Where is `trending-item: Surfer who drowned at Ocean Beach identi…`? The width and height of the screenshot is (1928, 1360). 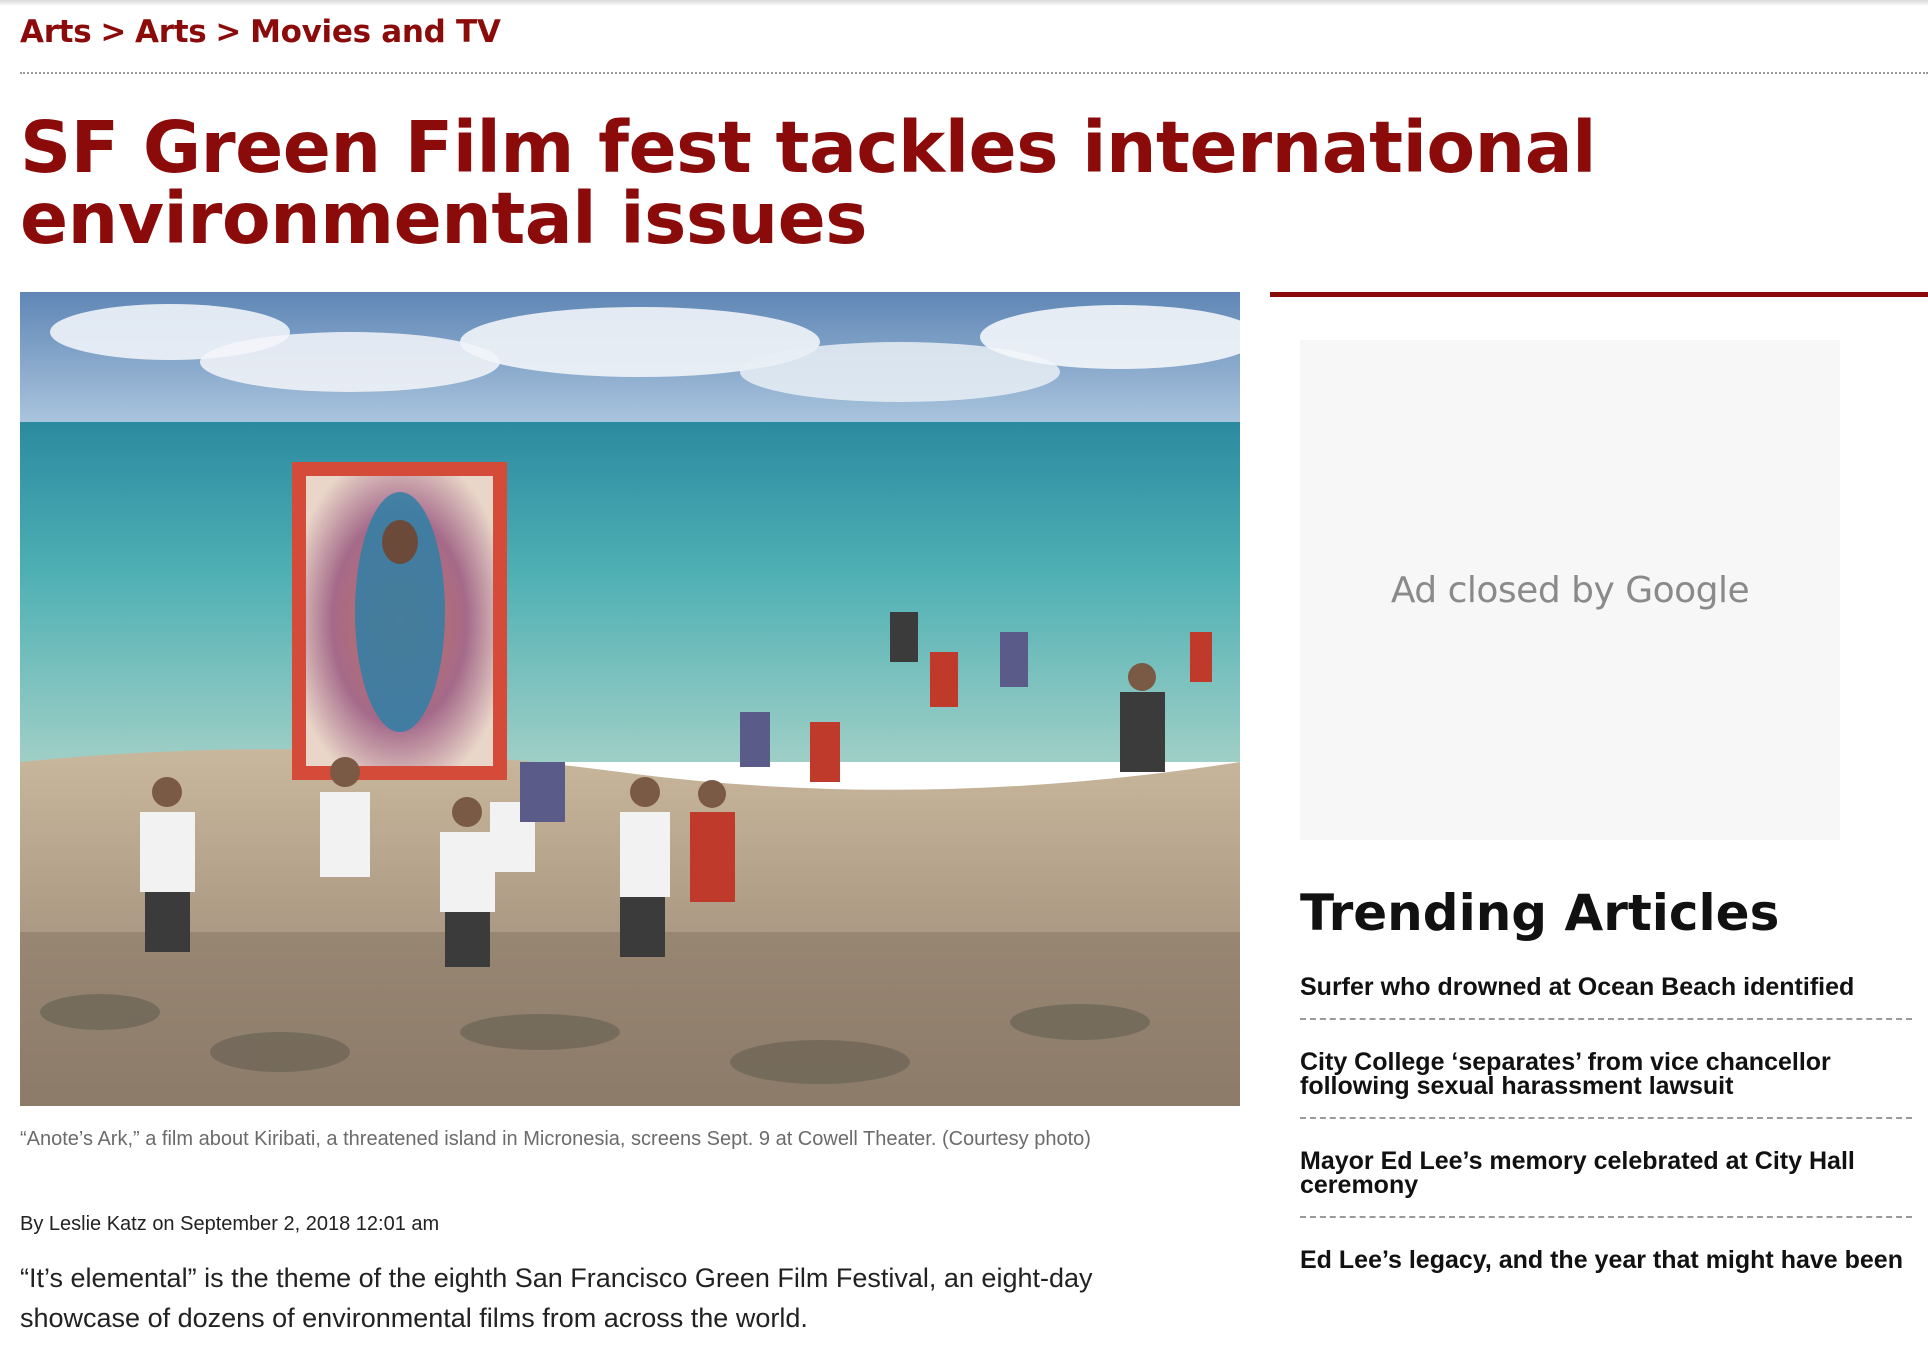
trending-item: Surfer who drowned at Ocean Beach identi… is located at coordinates (1606, 996).